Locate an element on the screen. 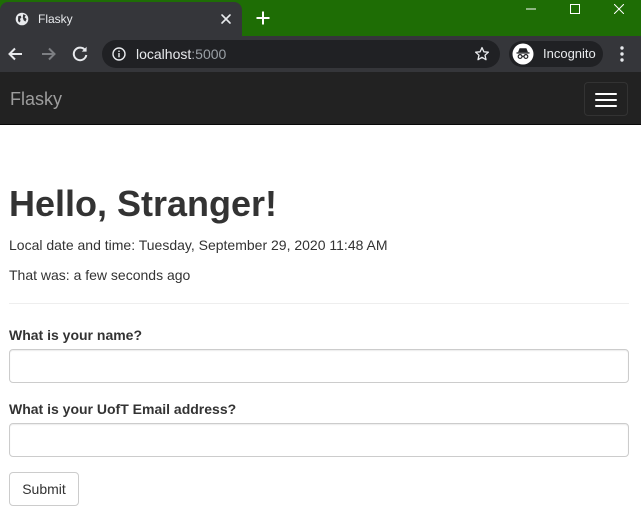 The image size is (641, 524). url-text: localhost:5000 is located at coordinates (181, 54).